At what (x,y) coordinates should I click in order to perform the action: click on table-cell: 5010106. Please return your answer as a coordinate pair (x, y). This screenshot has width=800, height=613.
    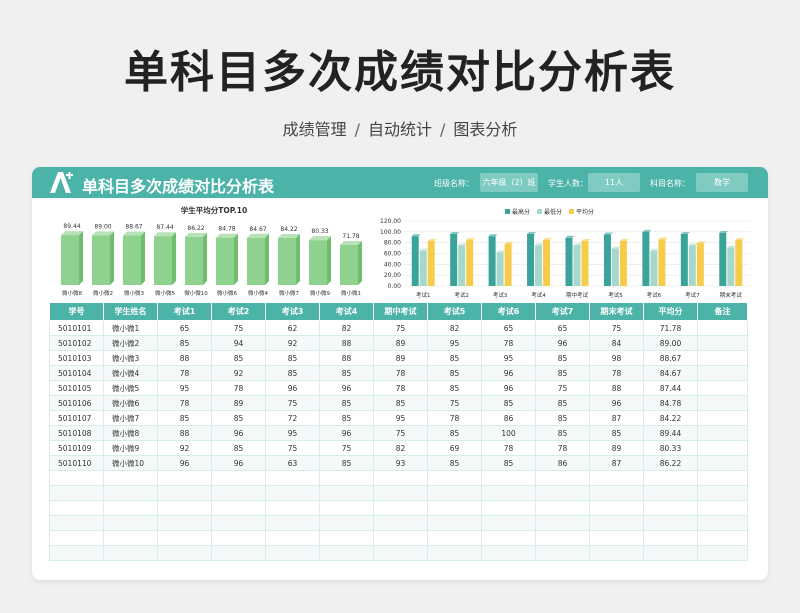
    Looking at the image, I should click on (76, 403).